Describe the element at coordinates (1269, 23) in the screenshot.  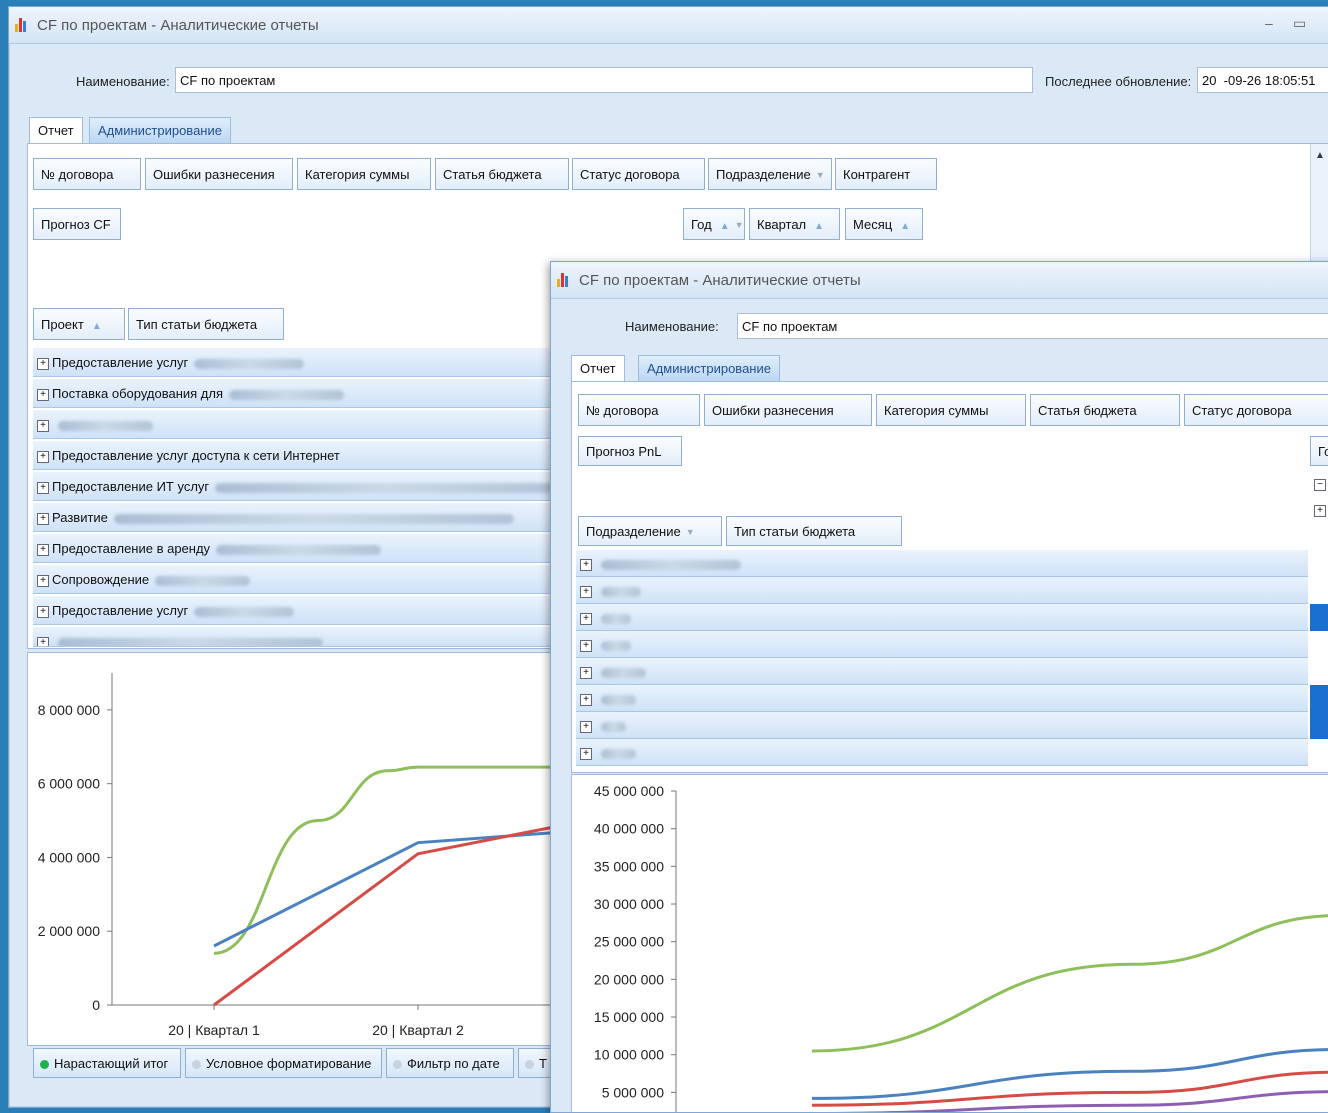
I see `minimize-icon: –` at that location.